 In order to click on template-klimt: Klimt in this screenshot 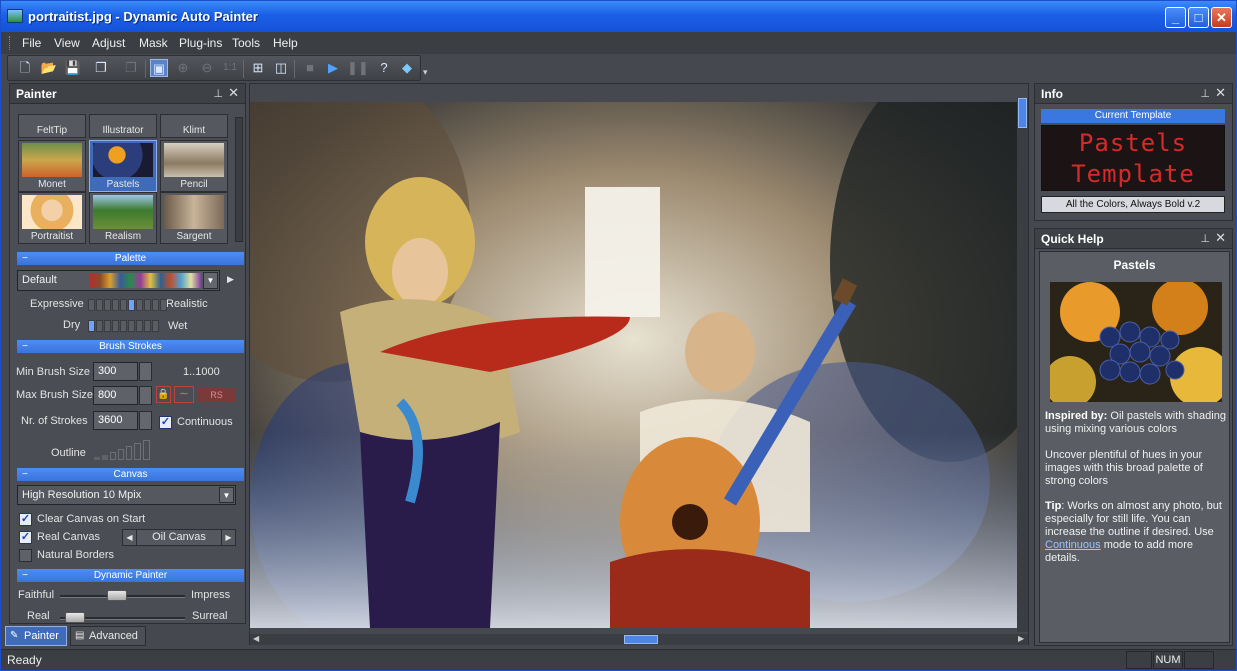, I will do `click(194, 126)`.